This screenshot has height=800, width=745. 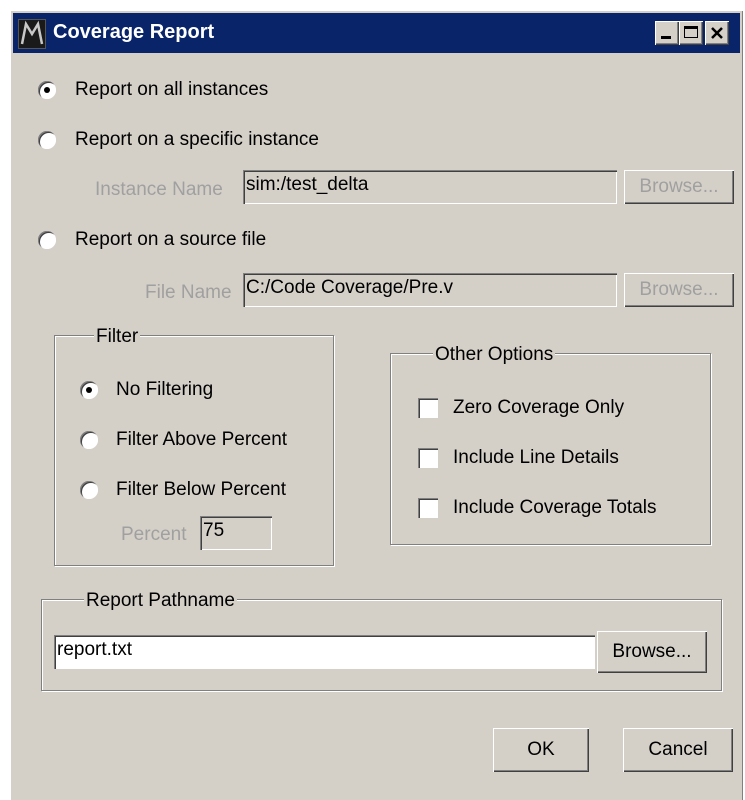 What do you see at coordinates (201, 489) in the screenshot?
I see `filter-below-label: Filter Below Percent` at bounding box center [201, 489].